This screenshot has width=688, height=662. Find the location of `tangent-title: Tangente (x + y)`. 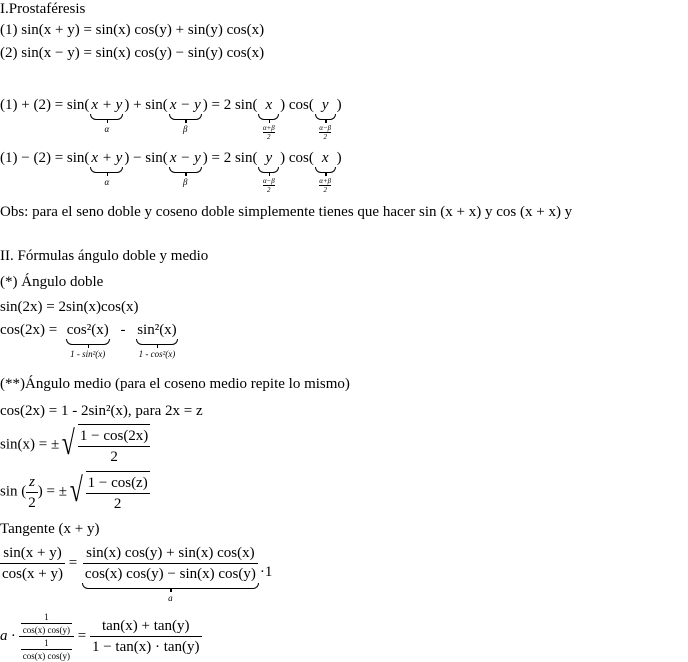

tangent-title: Tangente (x + y) is located at coordinates (50, 529).